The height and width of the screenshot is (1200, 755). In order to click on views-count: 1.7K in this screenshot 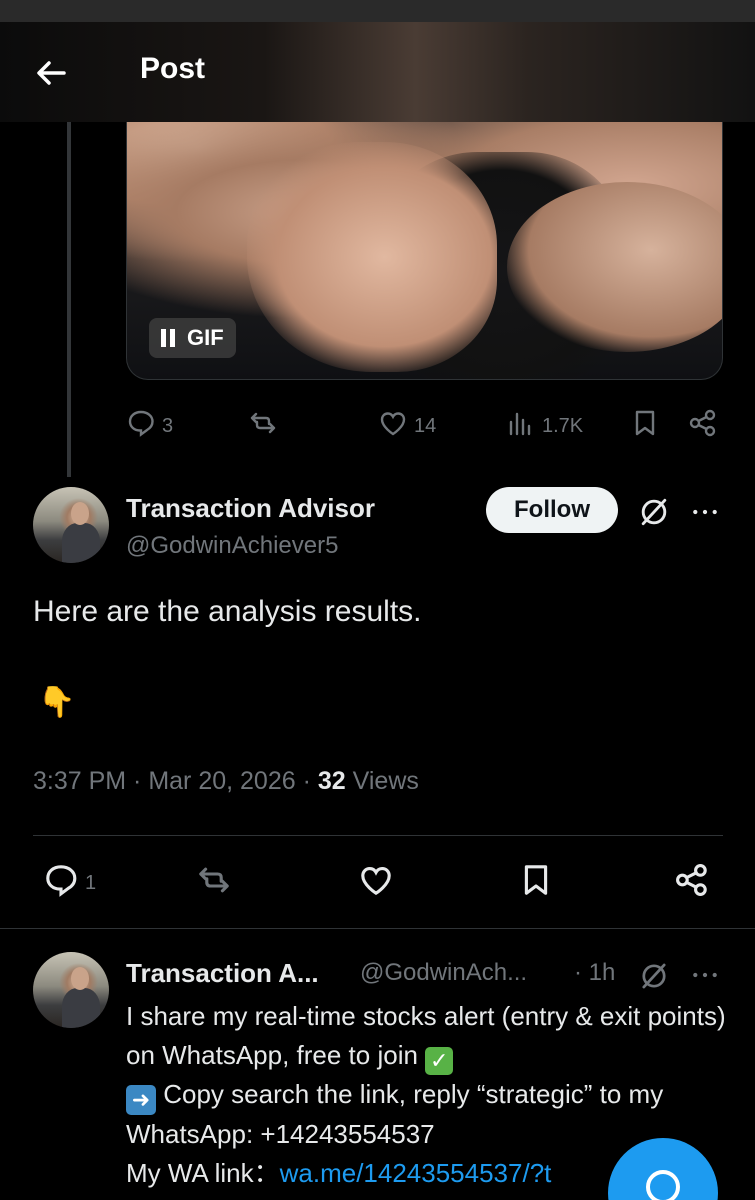, I will do `click(563, 425)`.